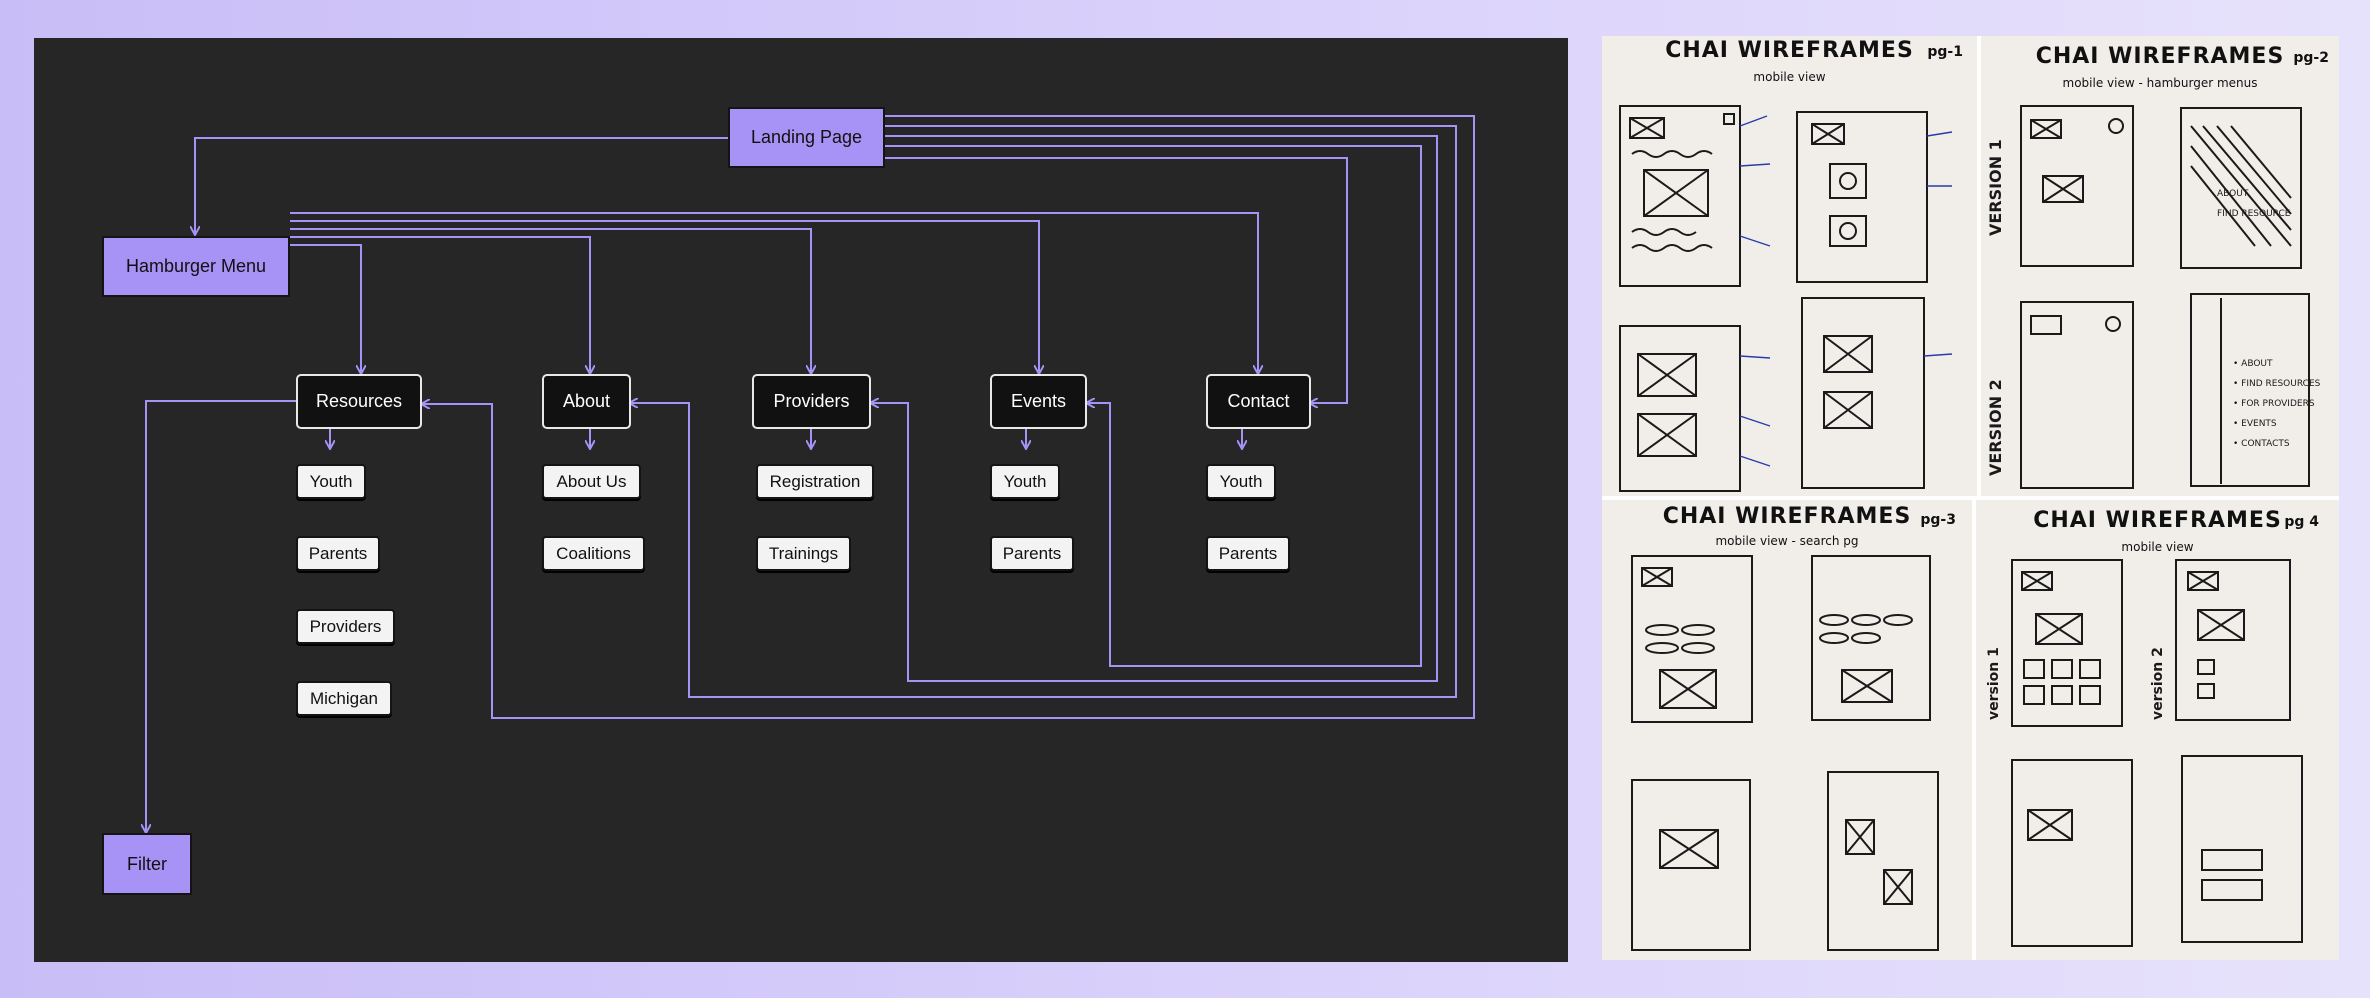 This screenshot has width=2370, height=998. I want to click on filter-node: Filter, so click(147, 864).